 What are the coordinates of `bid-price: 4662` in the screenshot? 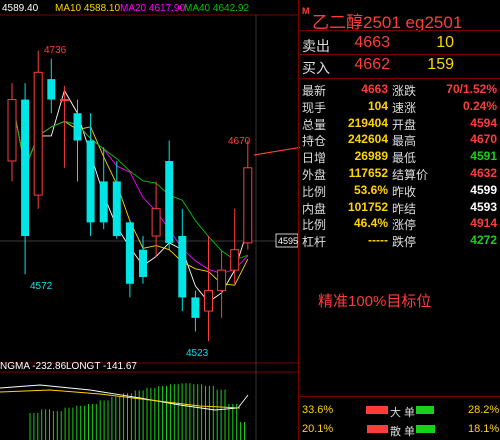 It's located at (372, 64).